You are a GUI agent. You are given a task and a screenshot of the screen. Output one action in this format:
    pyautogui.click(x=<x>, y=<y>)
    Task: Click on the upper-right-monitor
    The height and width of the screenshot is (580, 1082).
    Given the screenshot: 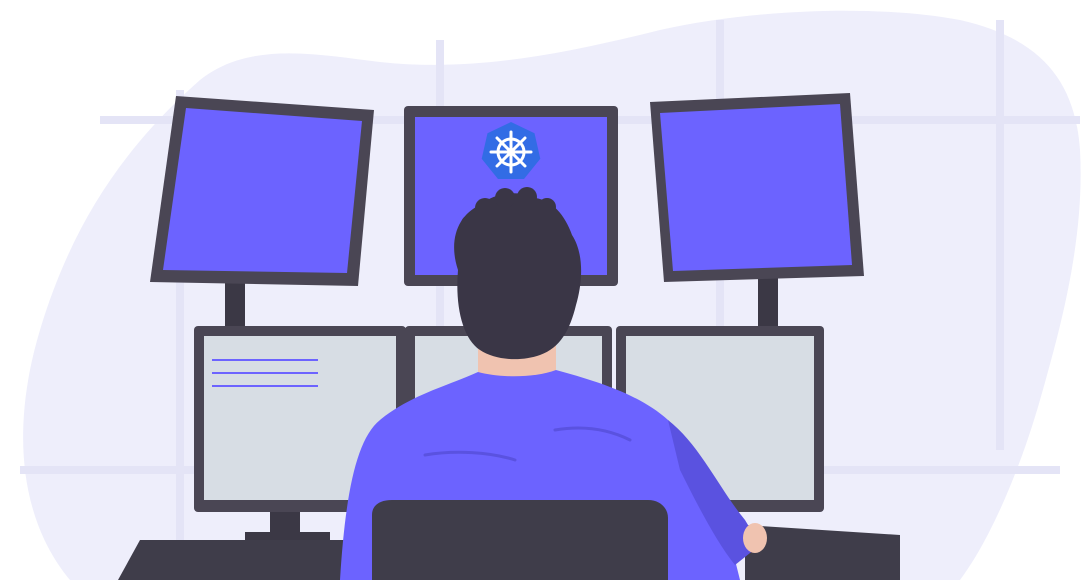 What is the action you would take?
    pyautogui.click(x=757, y=187)
    